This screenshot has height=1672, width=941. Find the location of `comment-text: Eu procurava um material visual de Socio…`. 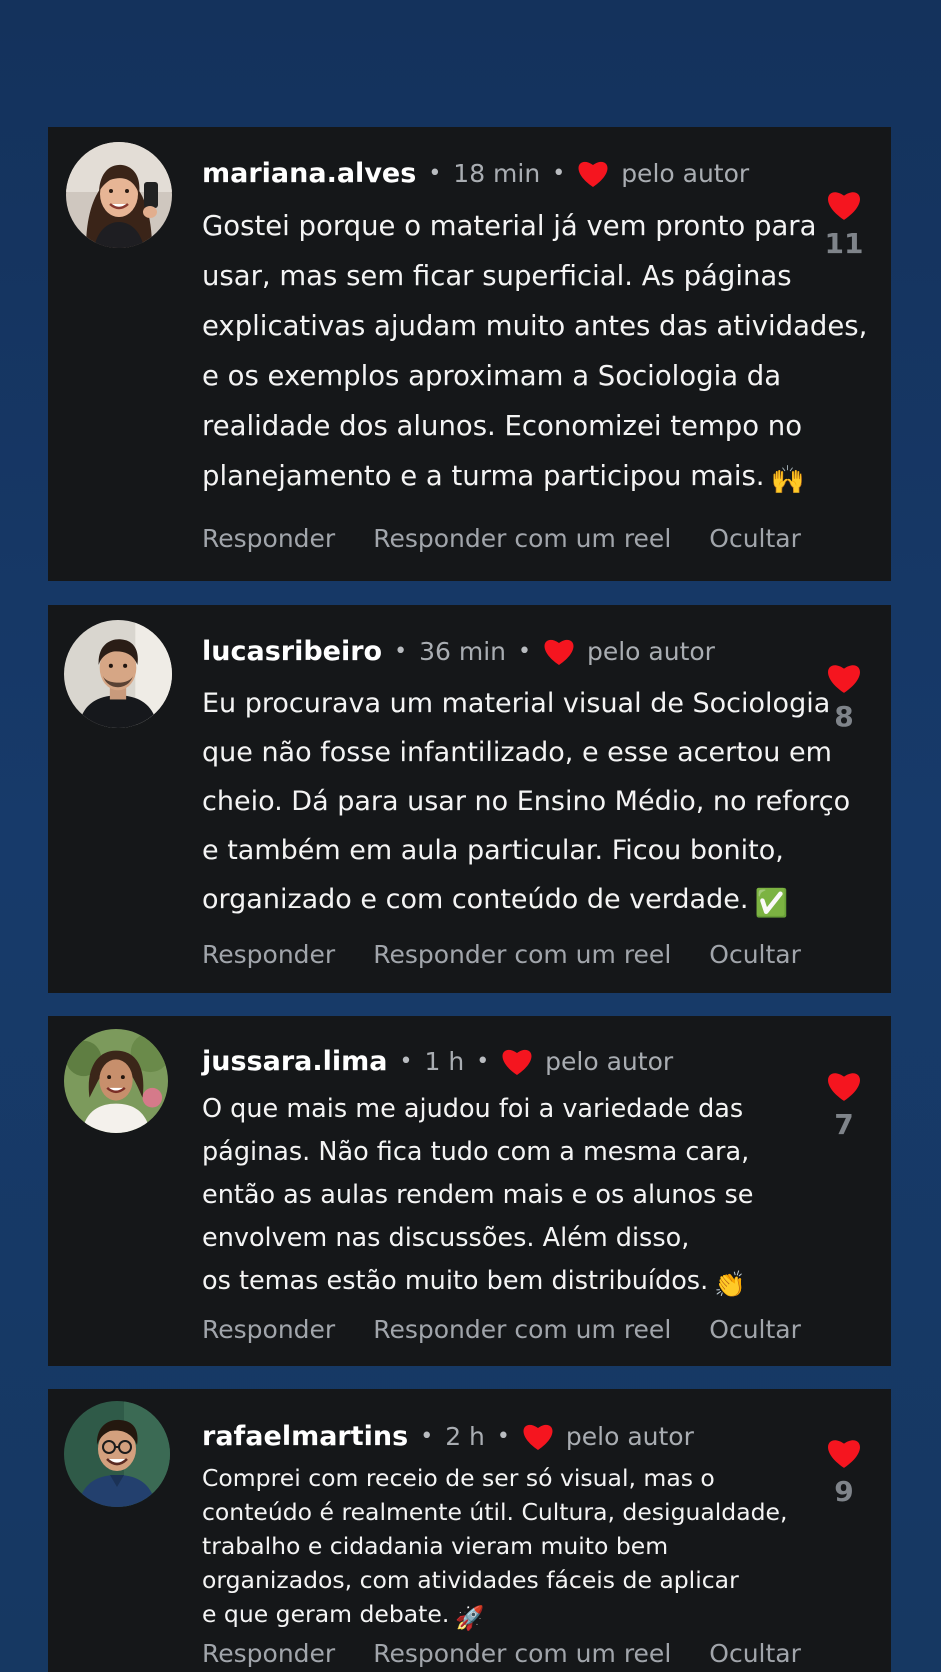

comment-text: Eu procurava um material visual de Socio… is located at coordinates (526, 803).